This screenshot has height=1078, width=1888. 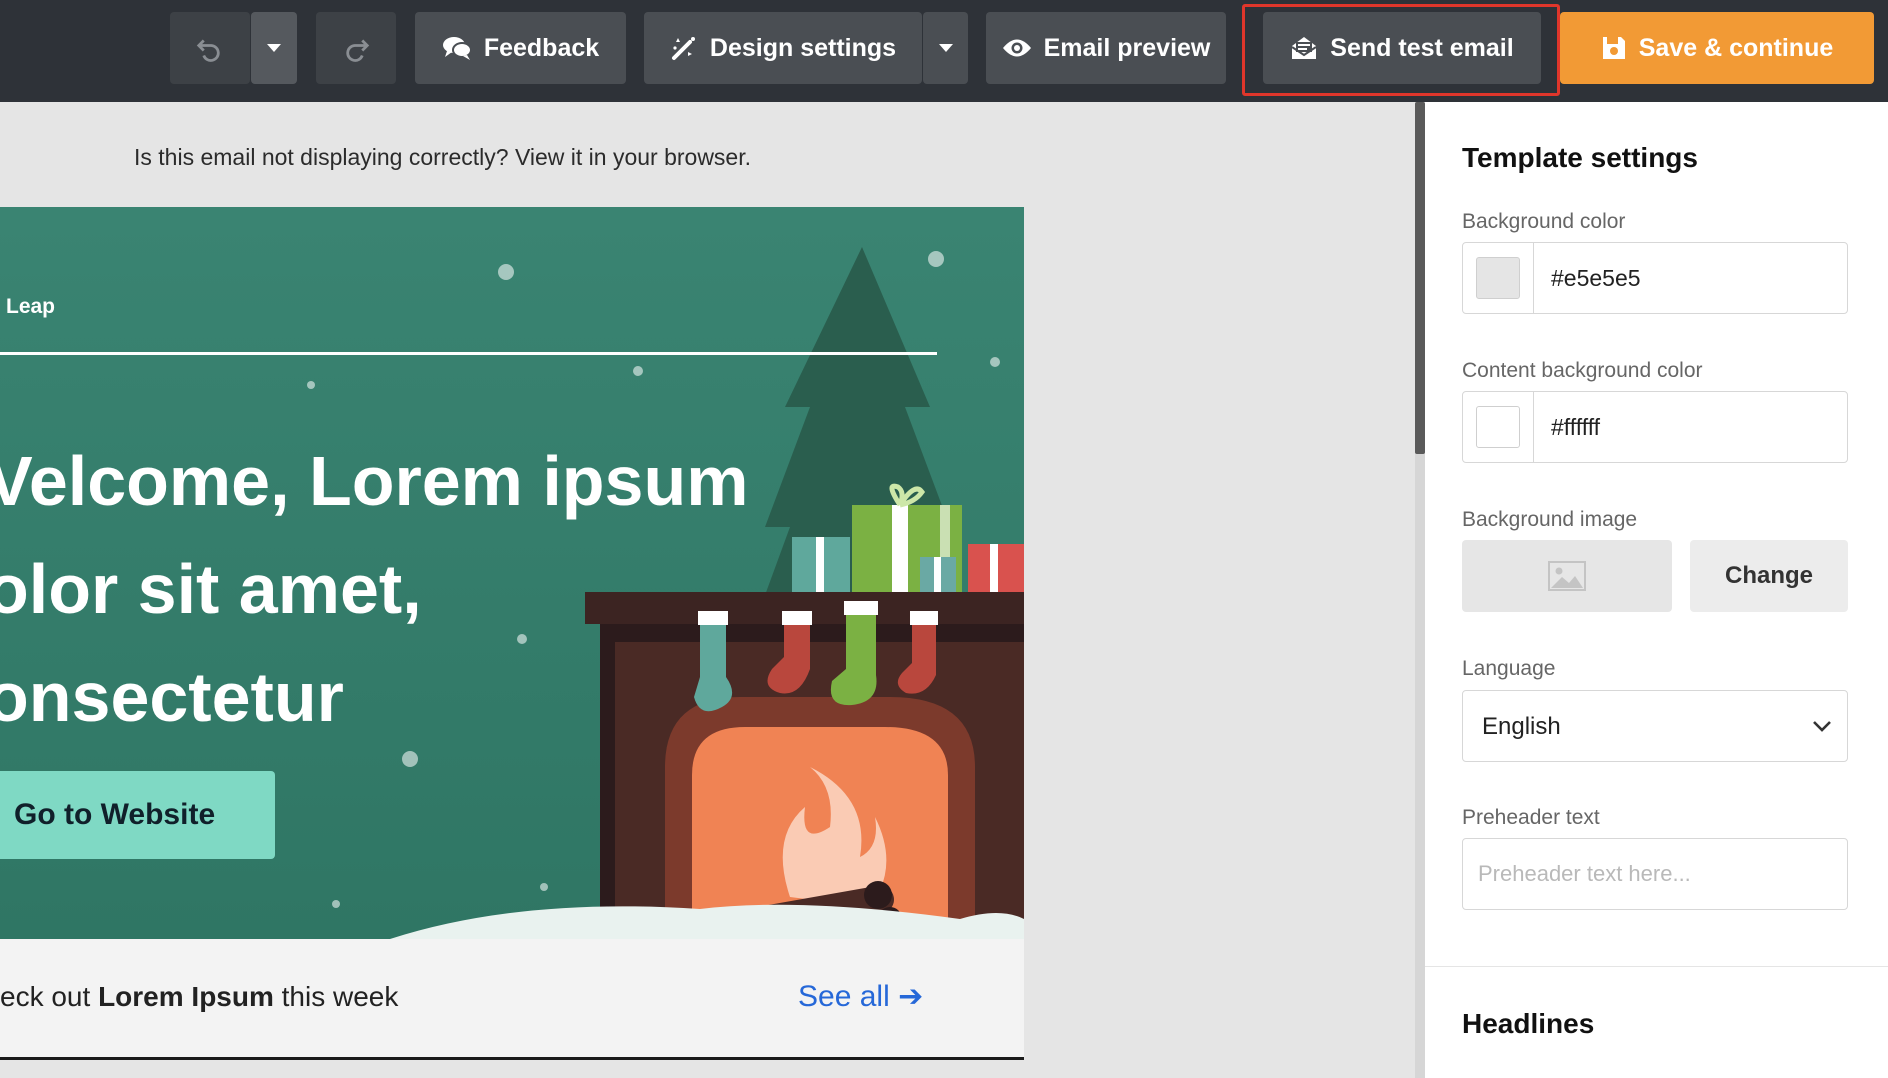 I want to click on redo-icon, so click(x=358, y=50).